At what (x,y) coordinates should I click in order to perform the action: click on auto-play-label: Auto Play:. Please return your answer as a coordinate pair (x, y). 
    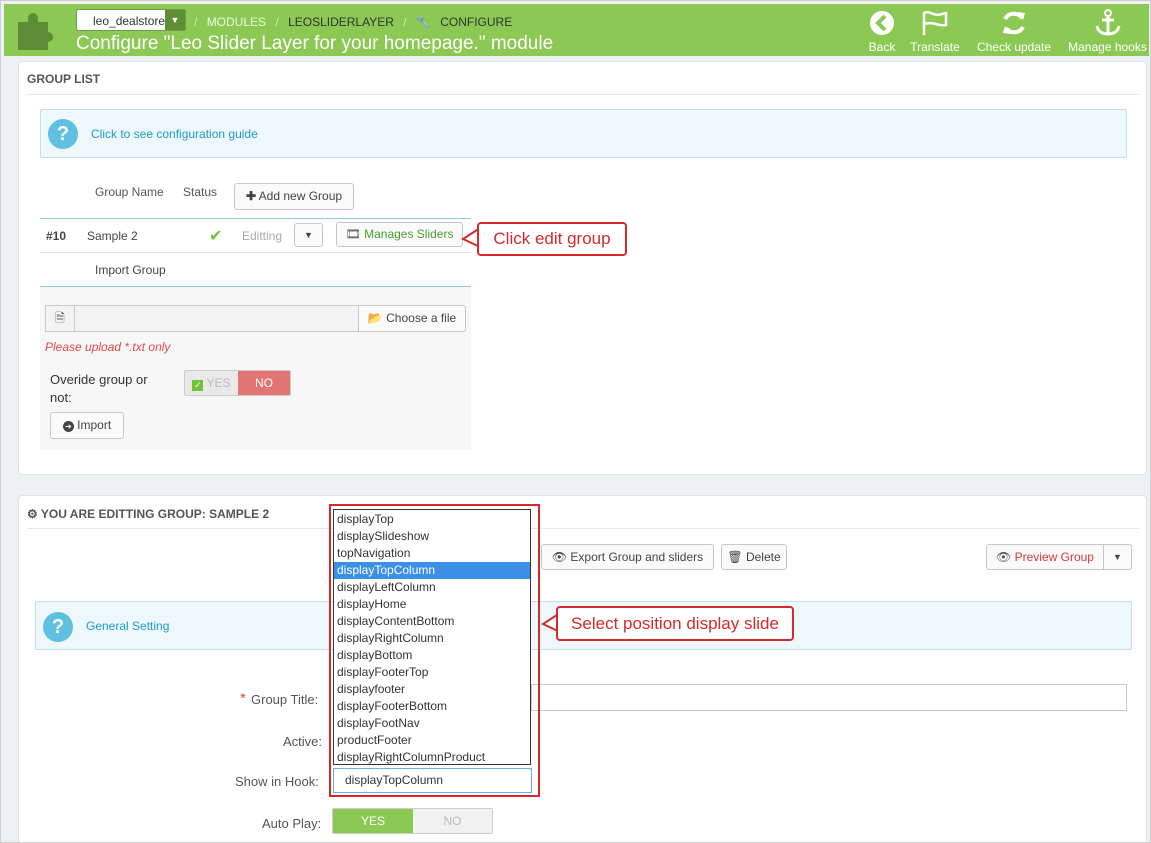
    Looking at the image, I should click on (292, 823).